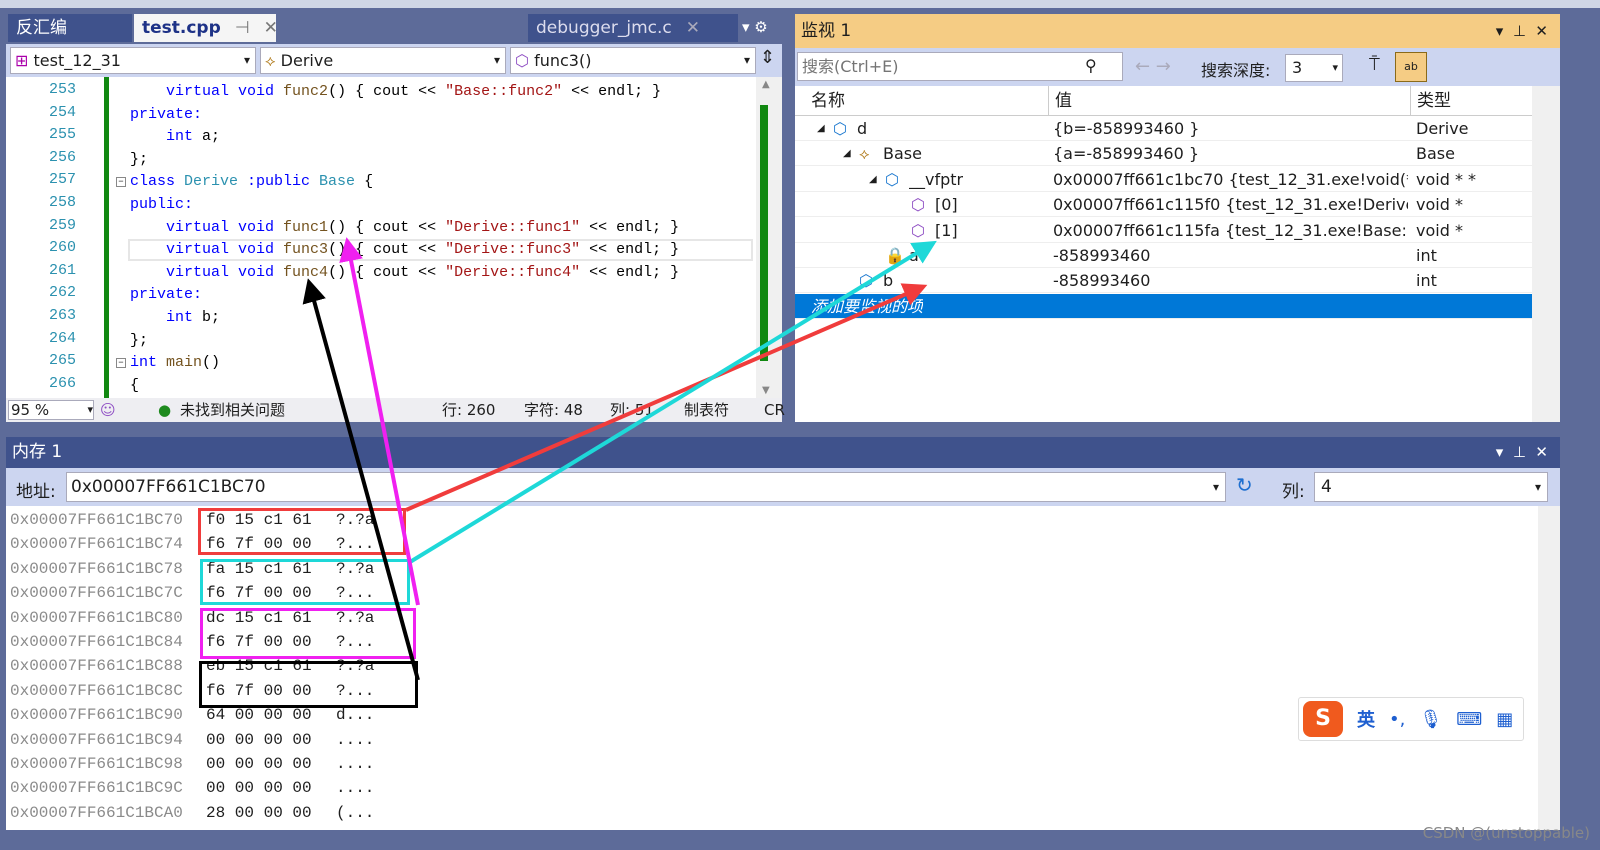 Image resolution: width=1600 pixels, height=850 pixels. I want to click on arrow-red, so click(666, 397).